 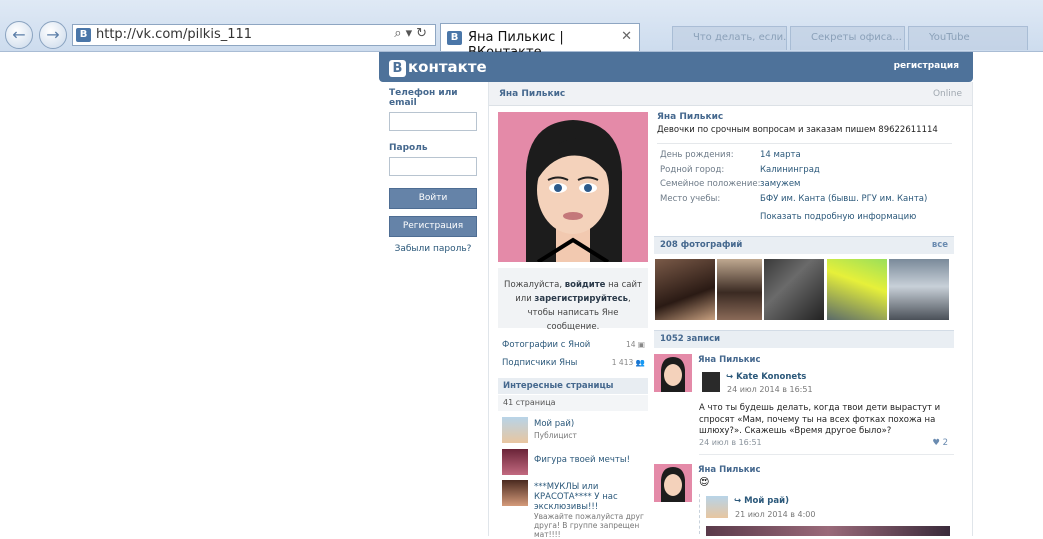 I want to click on info-value: 14 марта, so click(x=780, y=155).